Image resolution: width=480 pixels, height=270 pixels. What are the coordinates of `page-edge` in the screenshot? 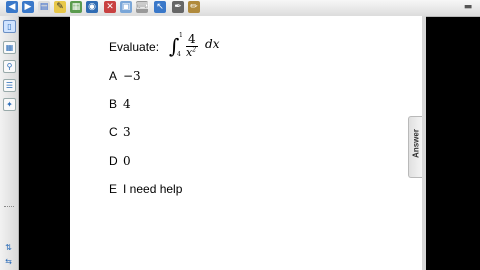 It's located at (424, 143).